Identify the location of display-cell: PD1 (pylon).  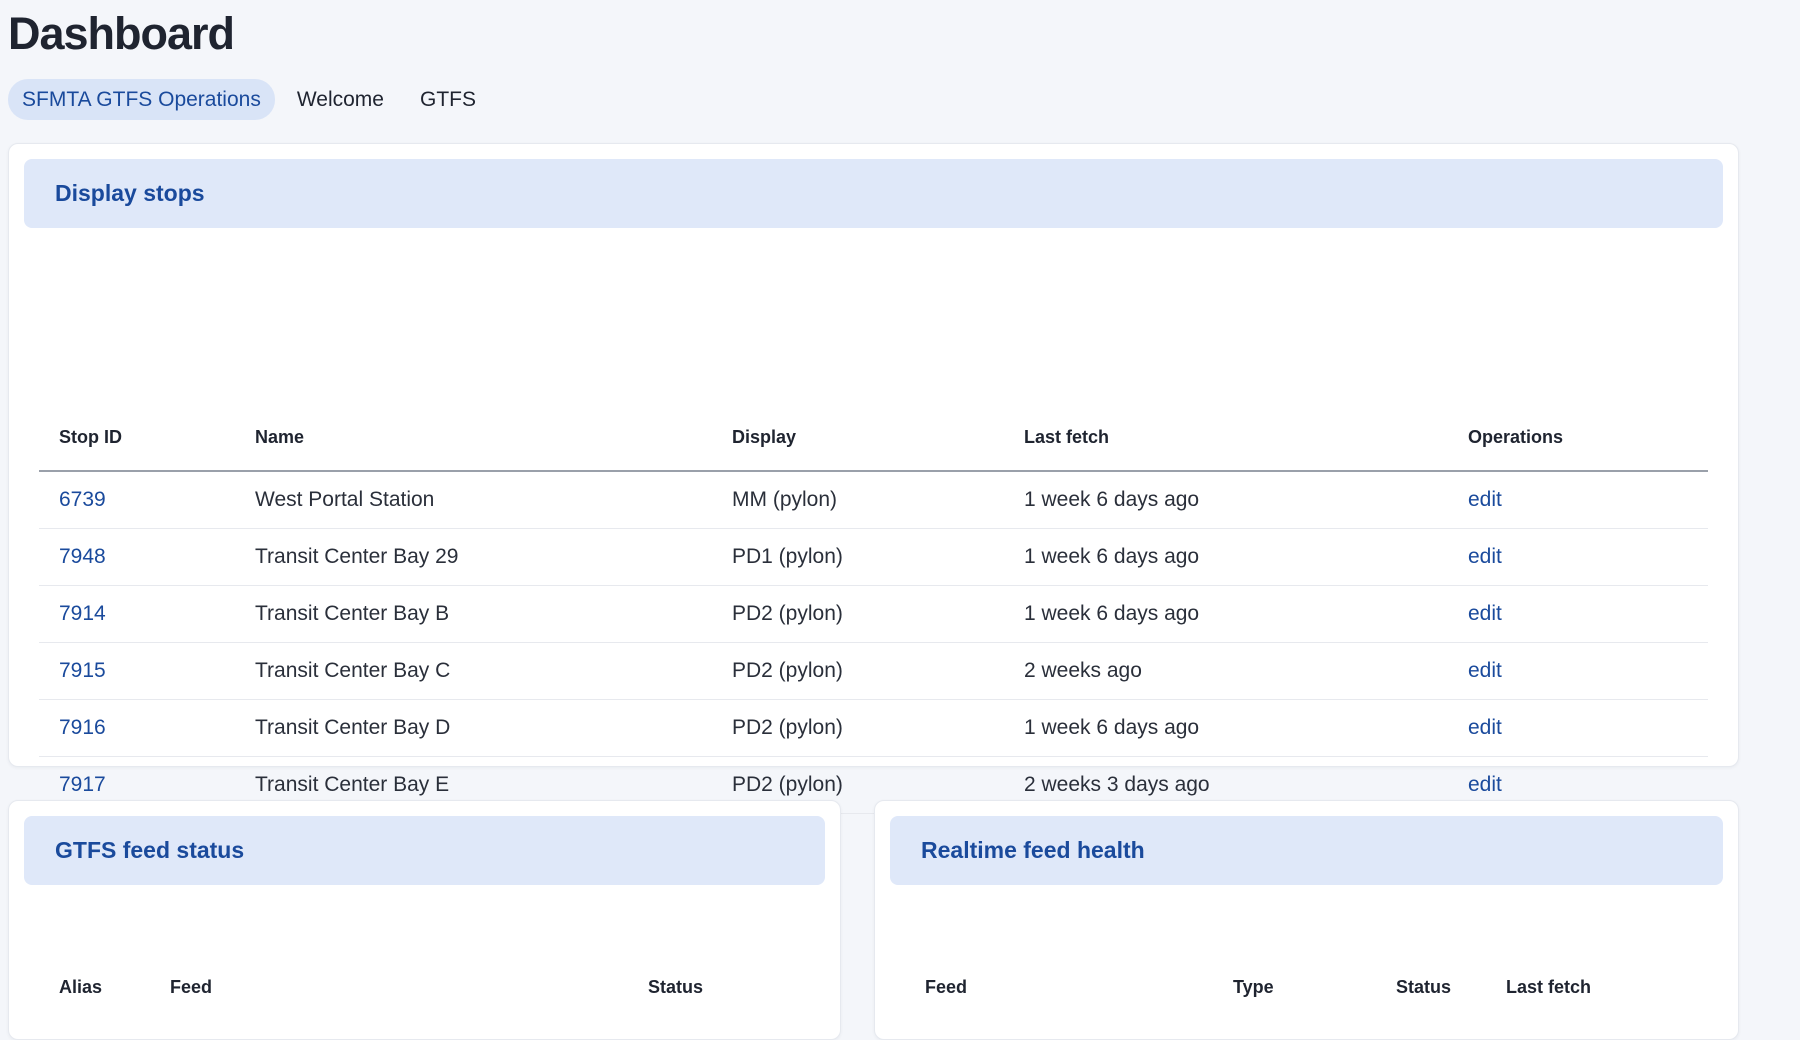
(858, 557).